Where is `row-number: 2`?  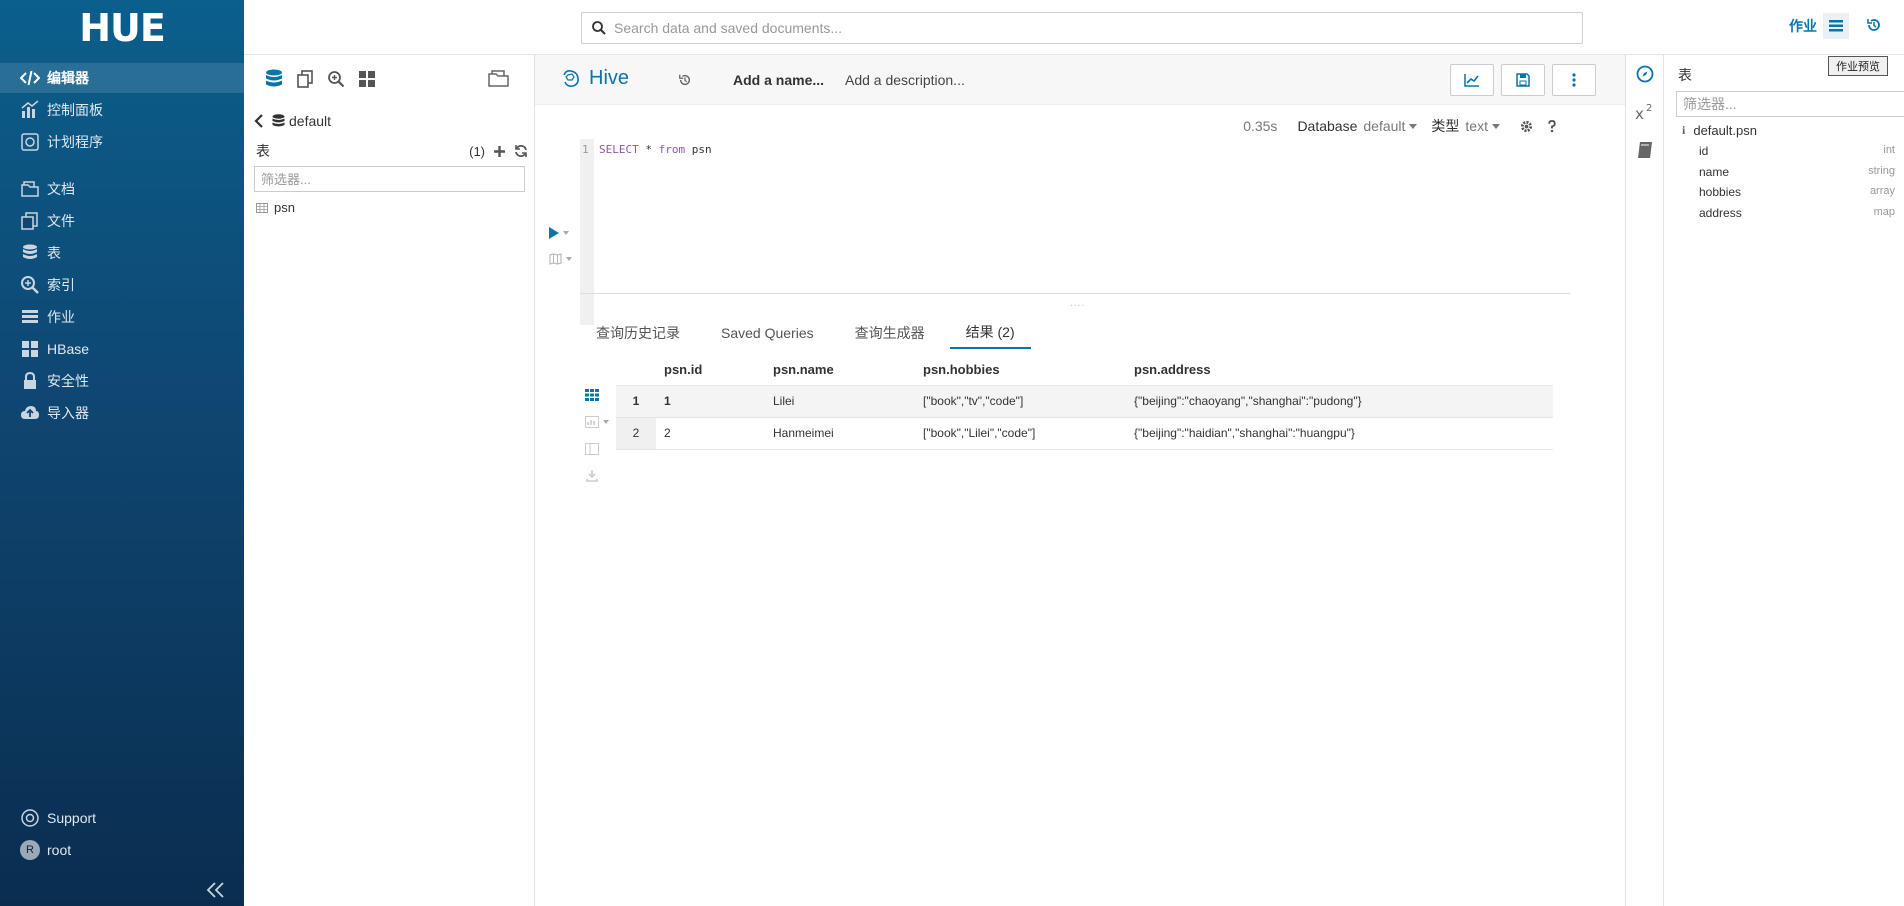
row-number: 2 is located at coordinates (636, 433).